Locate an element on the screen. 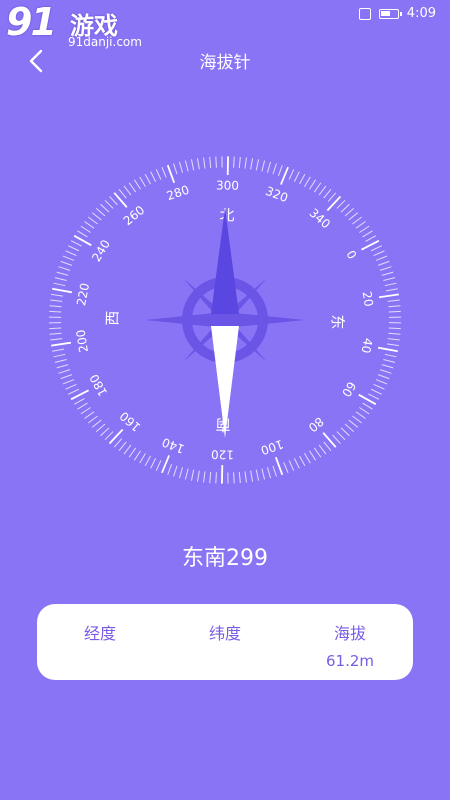 Image resolution: width=450 pixels, height=800 pixels. dial-label: 320 is located at coordinates (277, 194).